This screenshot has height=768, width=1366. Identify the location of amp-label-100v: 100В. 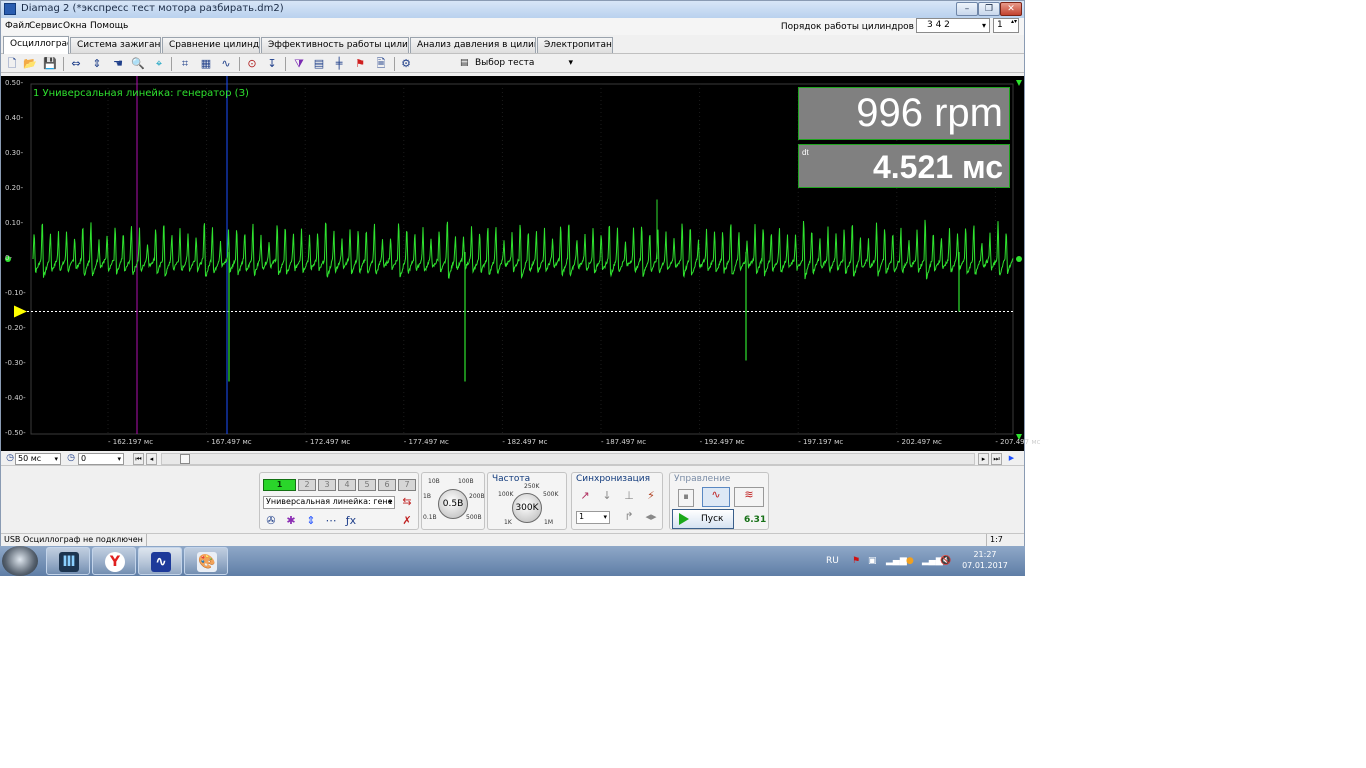
(466, 481).